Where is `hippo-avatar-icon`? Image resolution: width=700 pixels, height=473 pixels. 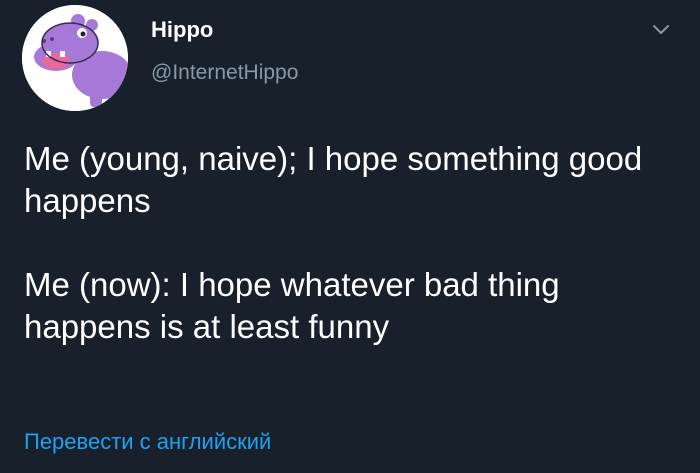 hippo-avatar-icon is located at coordinates (75, 58).